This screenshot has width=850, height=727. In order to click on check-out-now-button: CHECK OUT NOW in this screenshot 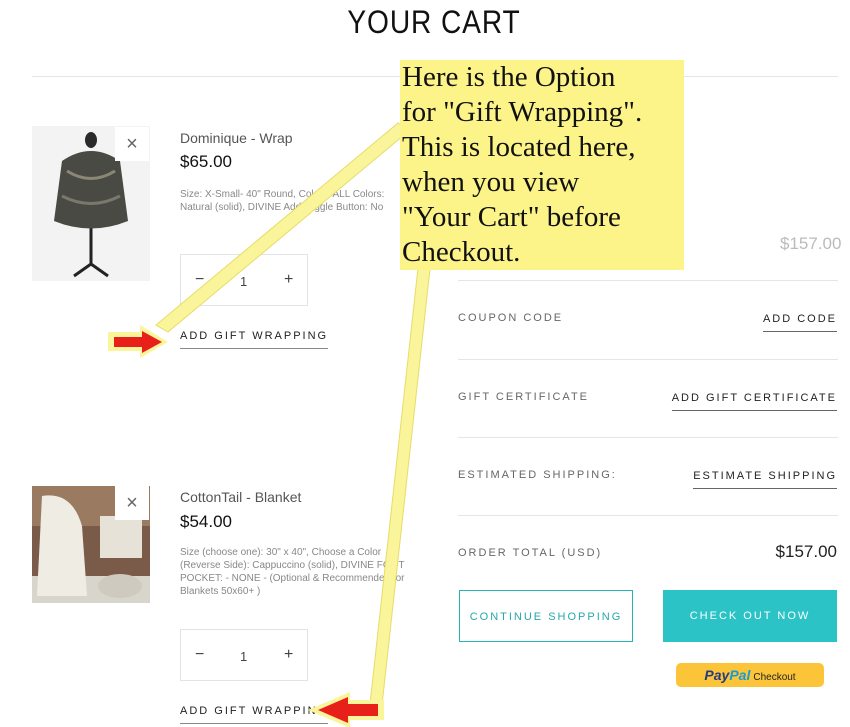, I will do `click(750, 616)`.